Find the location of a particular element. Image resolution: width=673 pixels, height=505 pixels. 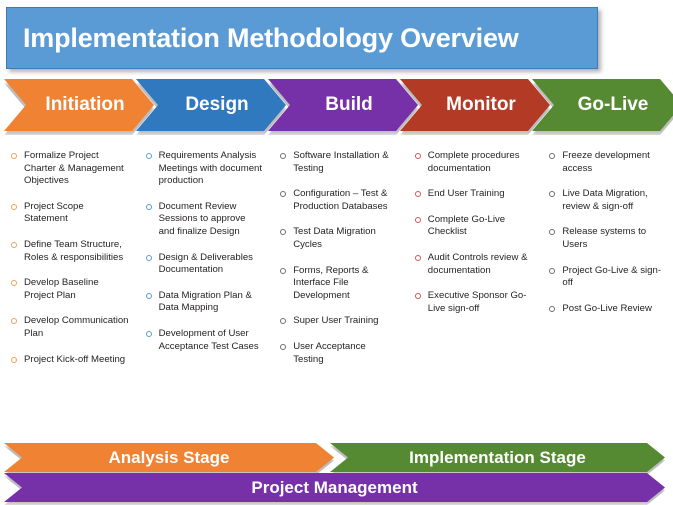

bullet-item: Develop Baseline Project Plan is located at coordinates (67, 289).